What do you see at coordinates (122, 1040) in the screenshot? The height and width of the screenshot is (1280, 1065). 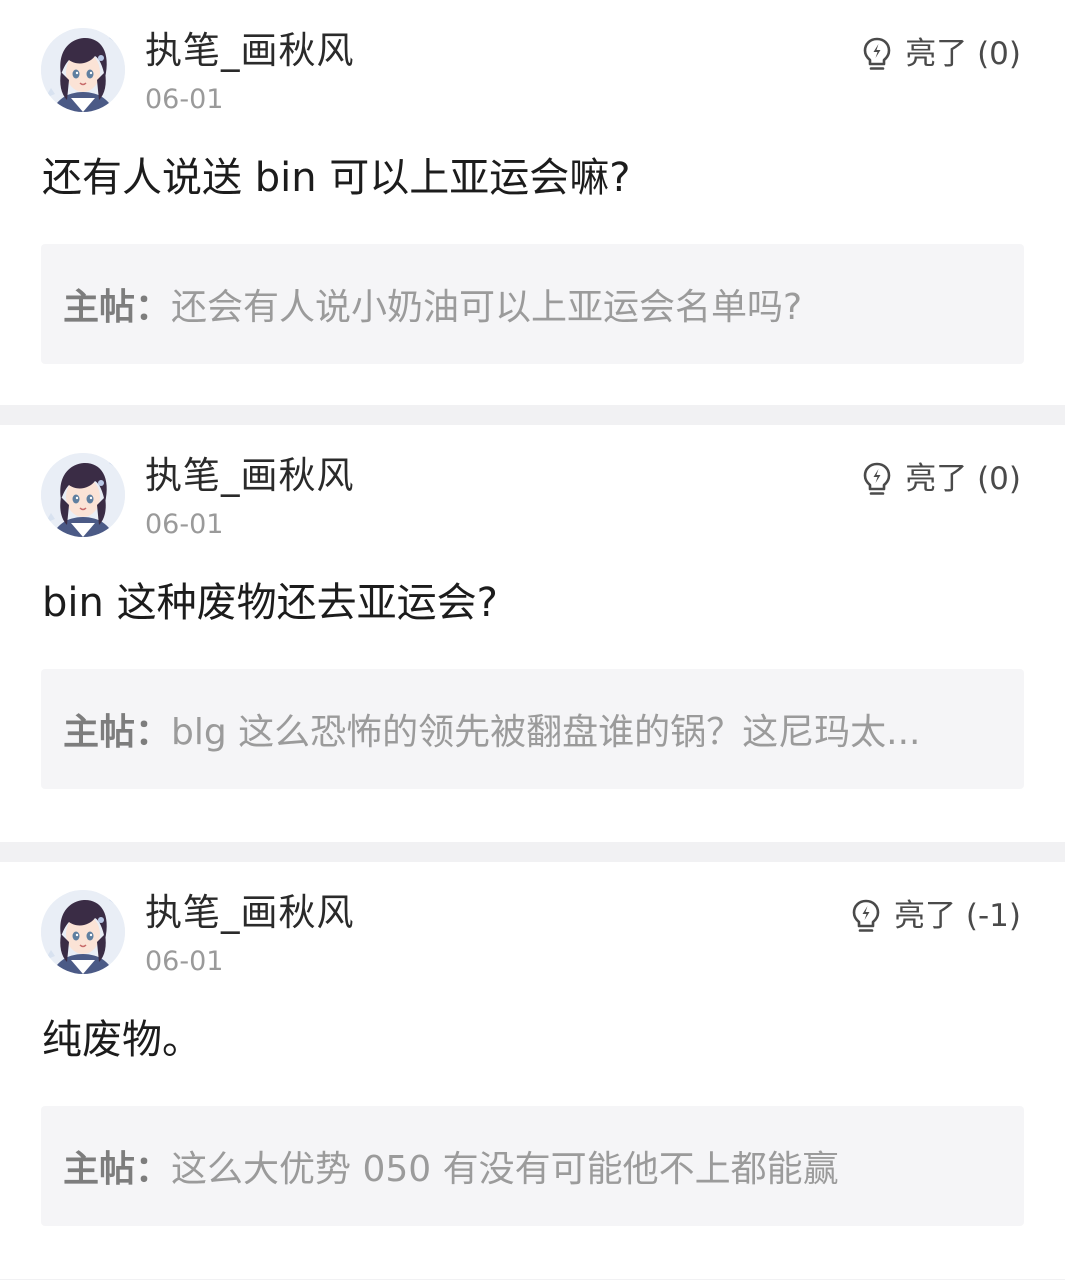 I see `reply-content: 纯废物。` at bounding box center [122, 1040].